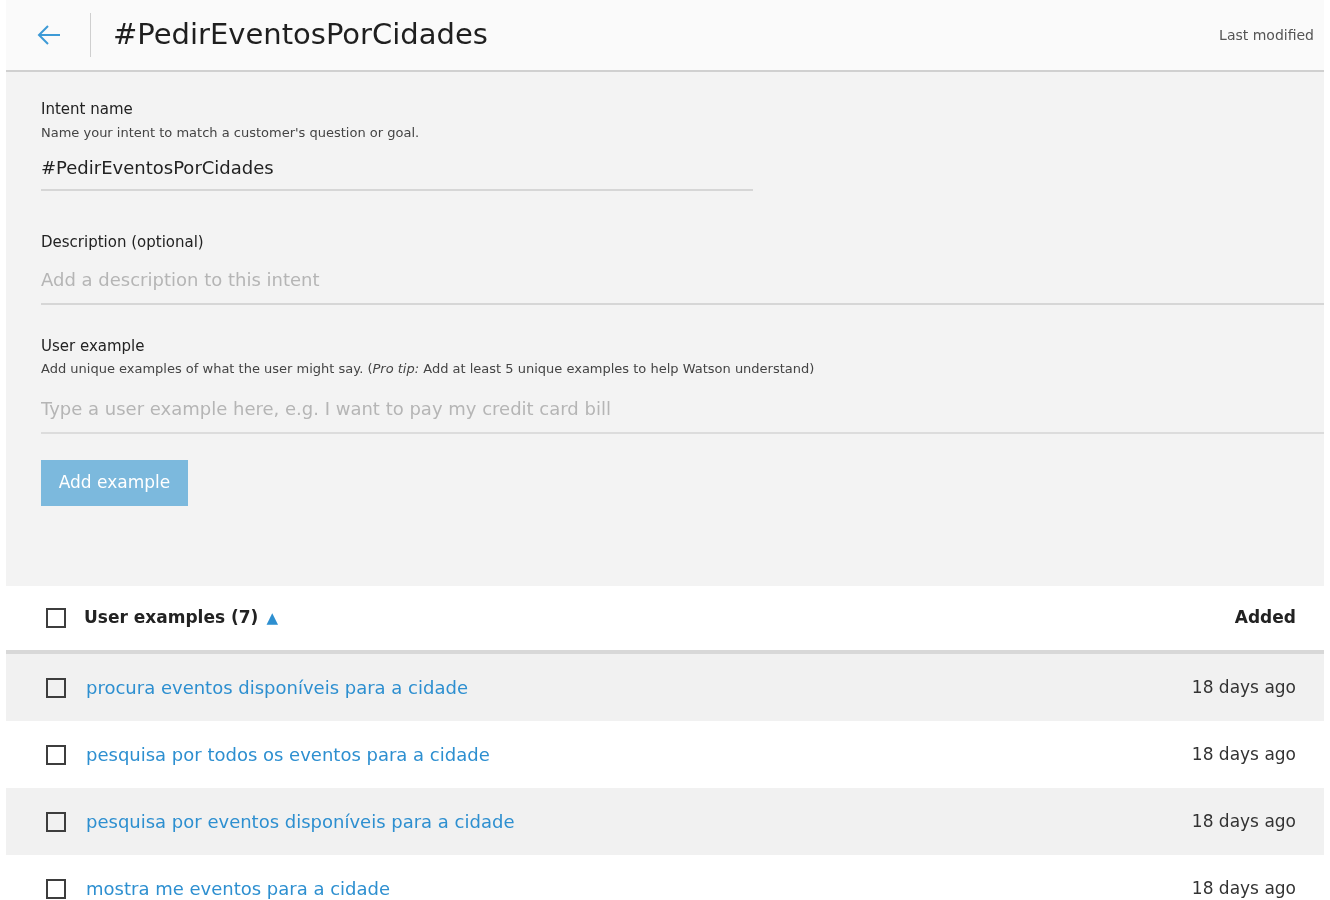 The height and width of the screenshot is (900, 1330). I want to click on column-header: Added, so click(1265, 618).